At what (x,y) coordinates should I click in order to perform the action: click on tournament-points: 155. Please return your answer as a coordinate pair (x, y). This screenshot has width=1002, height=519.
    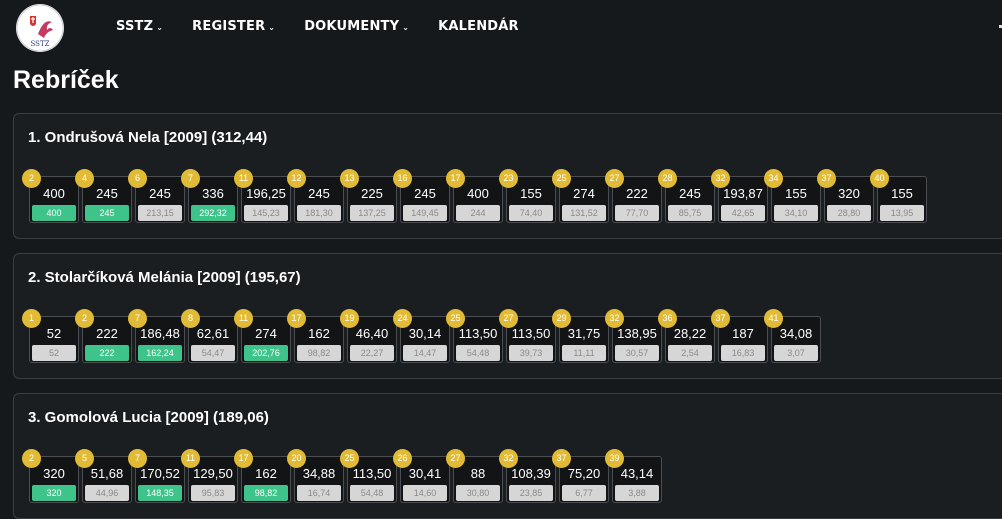
    Looking at the image, I should click on (902, 193).